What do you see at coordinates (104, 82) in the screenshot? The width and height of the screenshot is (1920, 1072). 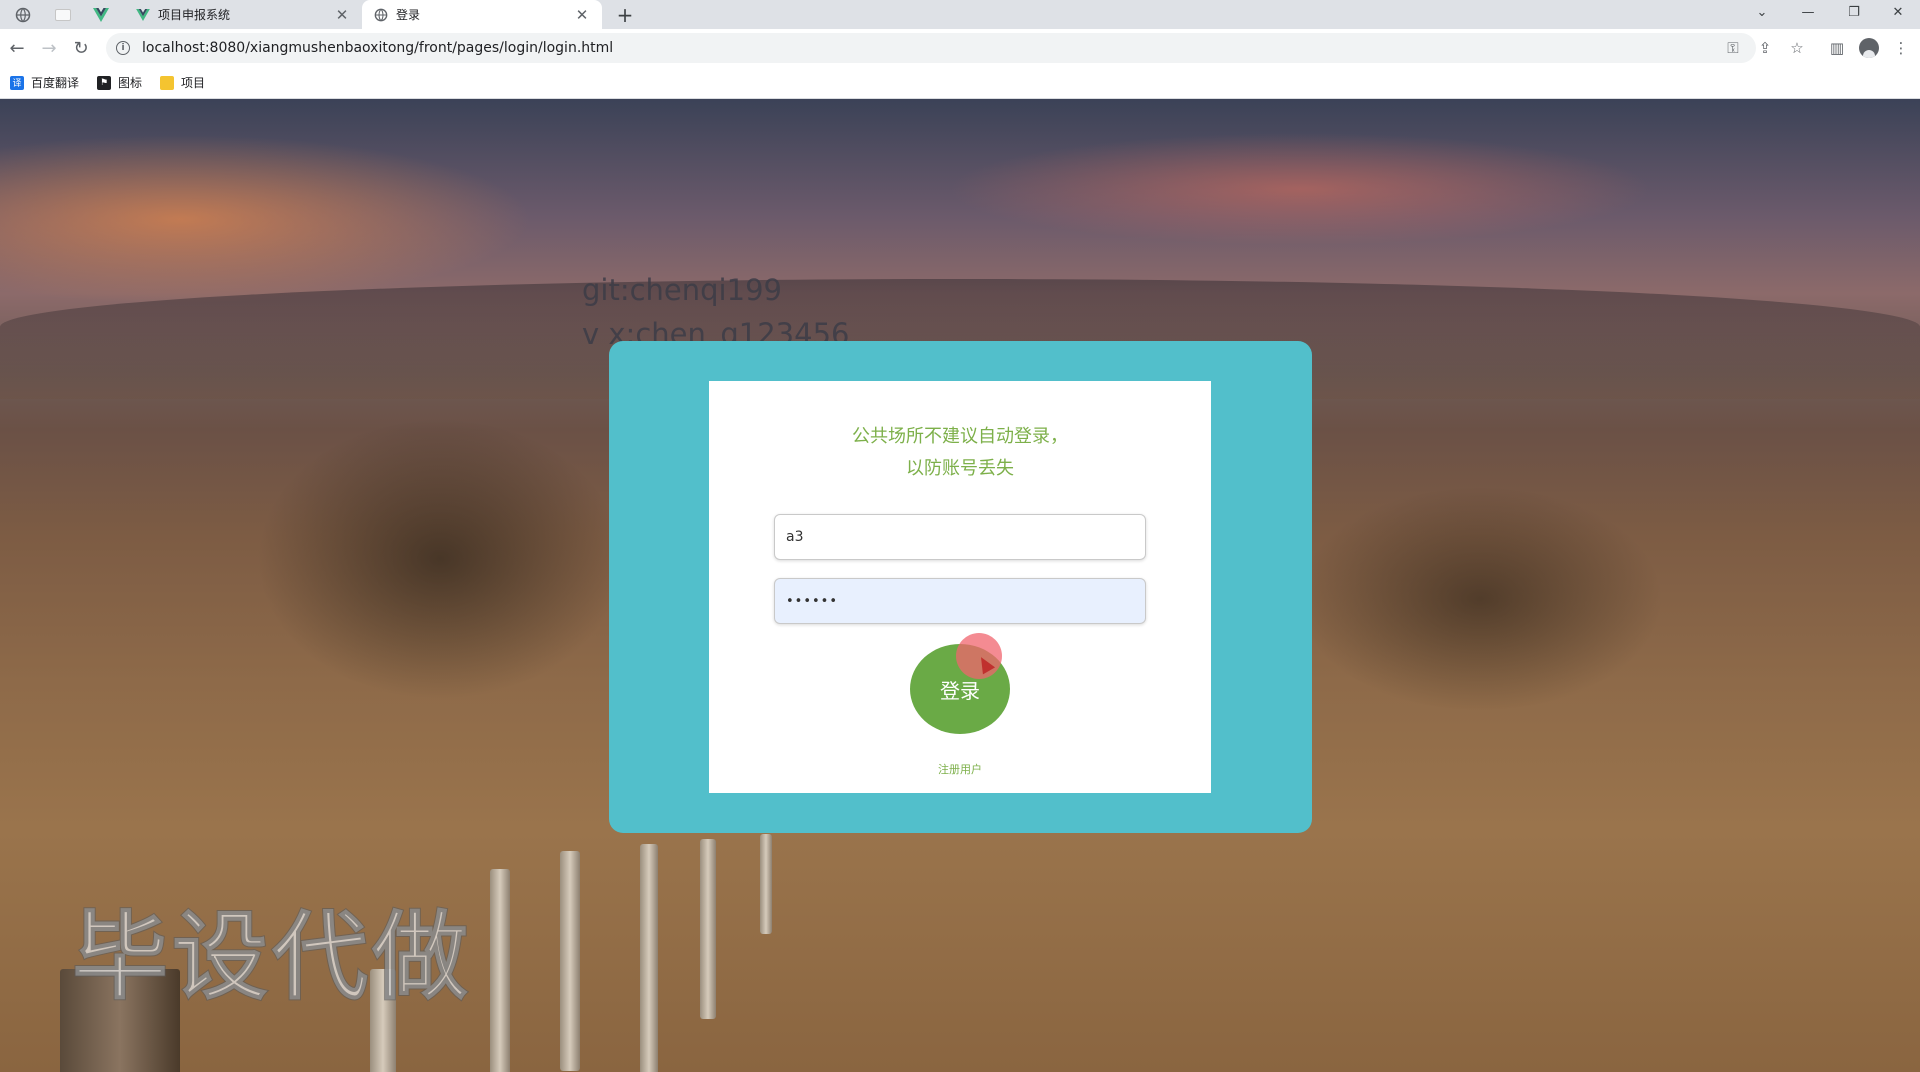 I see `flag-icon: ⚑` at bounding box center [104, 82].